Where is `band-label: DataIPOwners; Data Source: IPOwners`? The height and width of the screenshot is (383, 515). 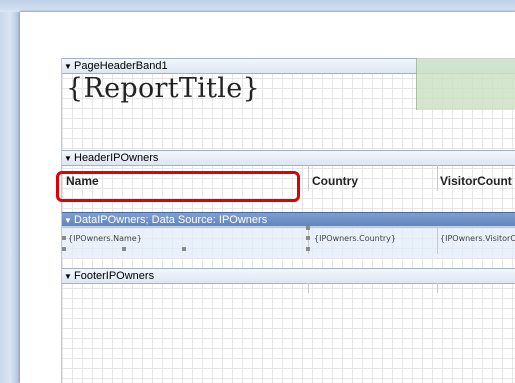 band-label: DataIPOwners; Data Source: IPOwners is located at coordinates (171, 220).